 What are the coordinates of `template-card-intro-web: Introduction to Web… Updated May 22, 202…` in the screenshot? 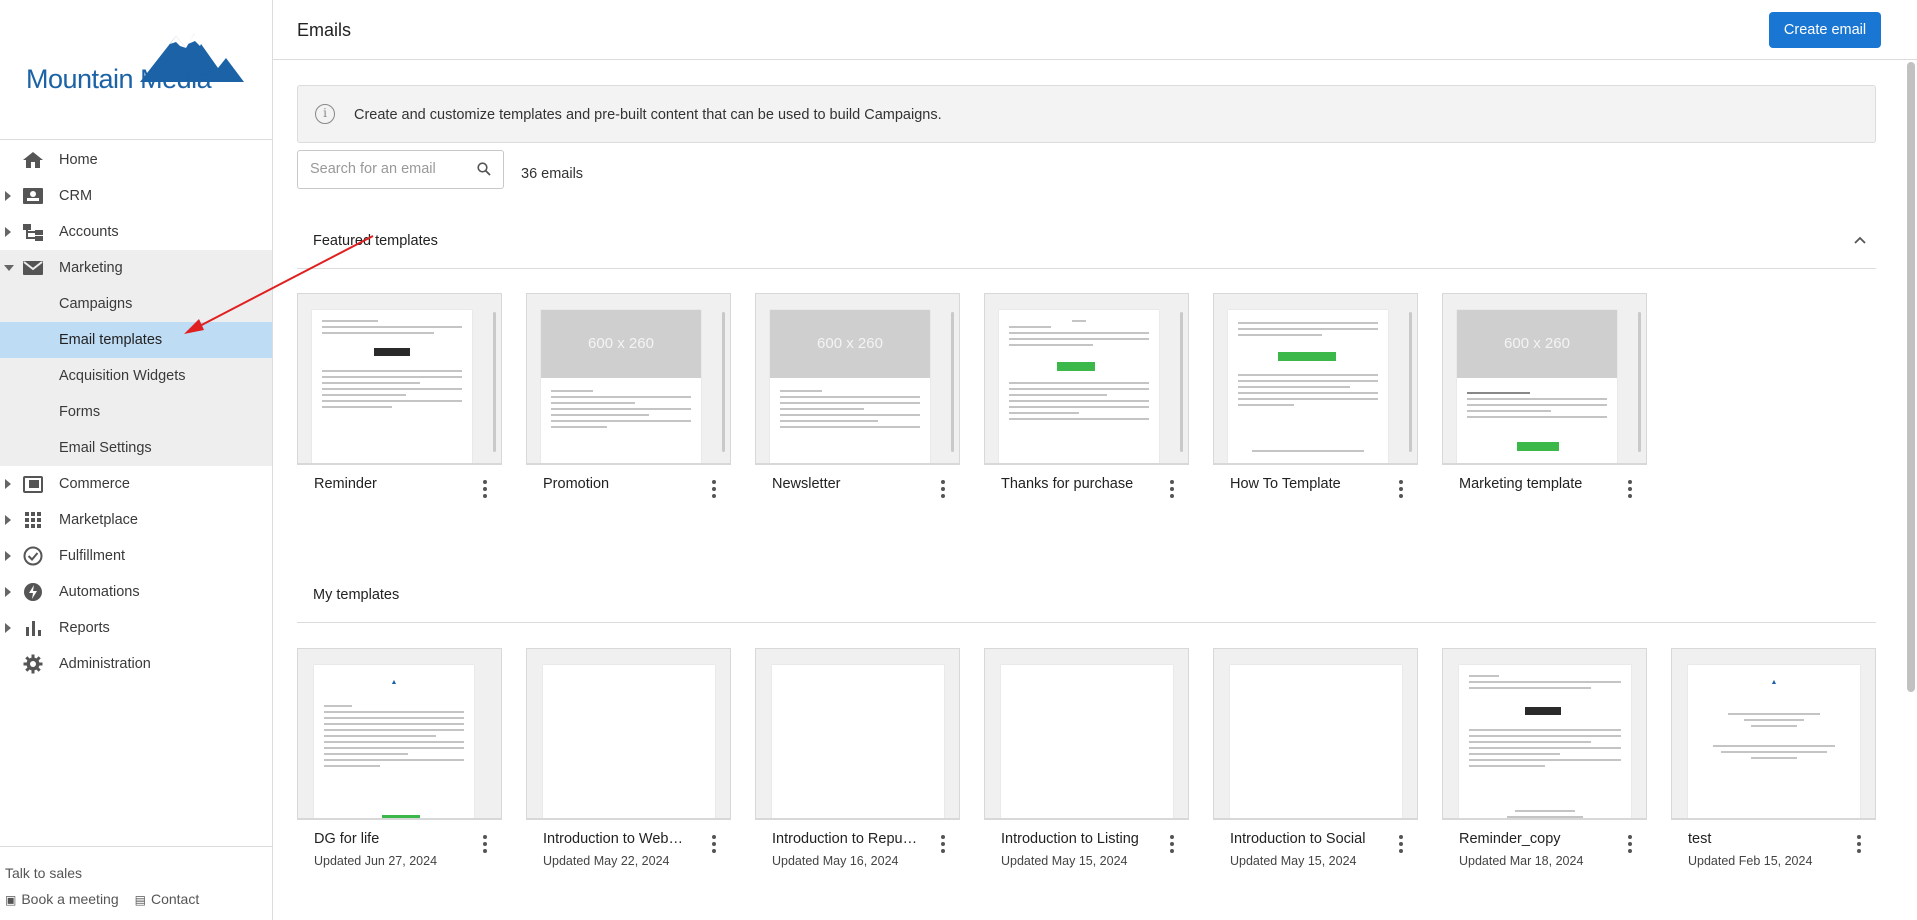 It's located at (628, 758).